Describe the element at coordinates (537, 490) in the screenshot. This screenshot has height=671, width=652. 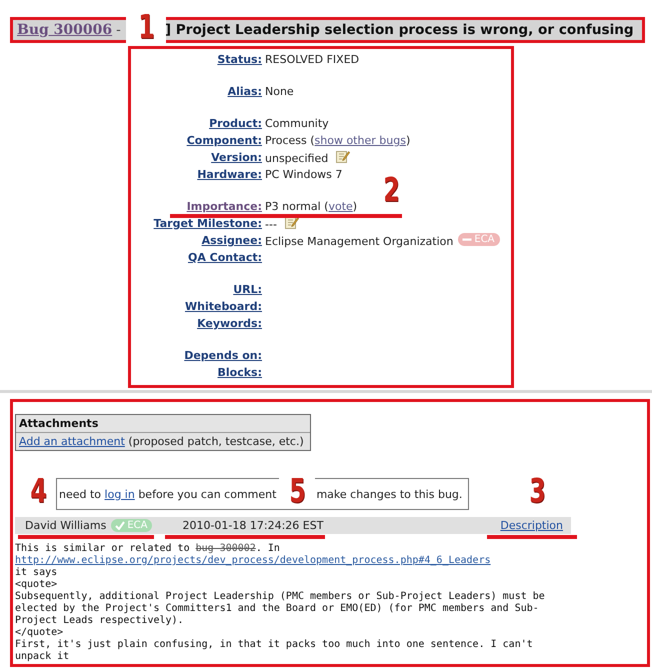
I see `callout-number: 3` at that location.